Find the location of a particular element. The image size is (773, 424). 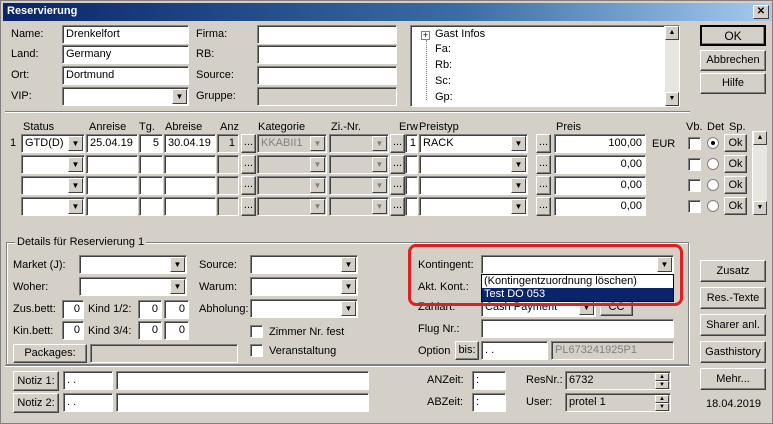

packages-button: Packages: is located at coordinates (50, 353).